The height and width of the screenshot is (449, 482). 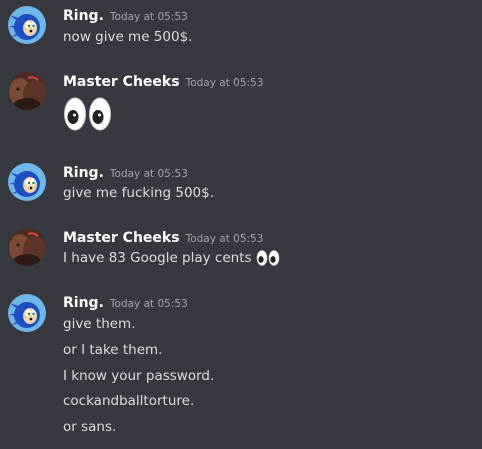 What do you see at coordinates (129, 401) in the screenshot?
I see `message-text: cockandballtorture.` at bounding box center [129, 401].